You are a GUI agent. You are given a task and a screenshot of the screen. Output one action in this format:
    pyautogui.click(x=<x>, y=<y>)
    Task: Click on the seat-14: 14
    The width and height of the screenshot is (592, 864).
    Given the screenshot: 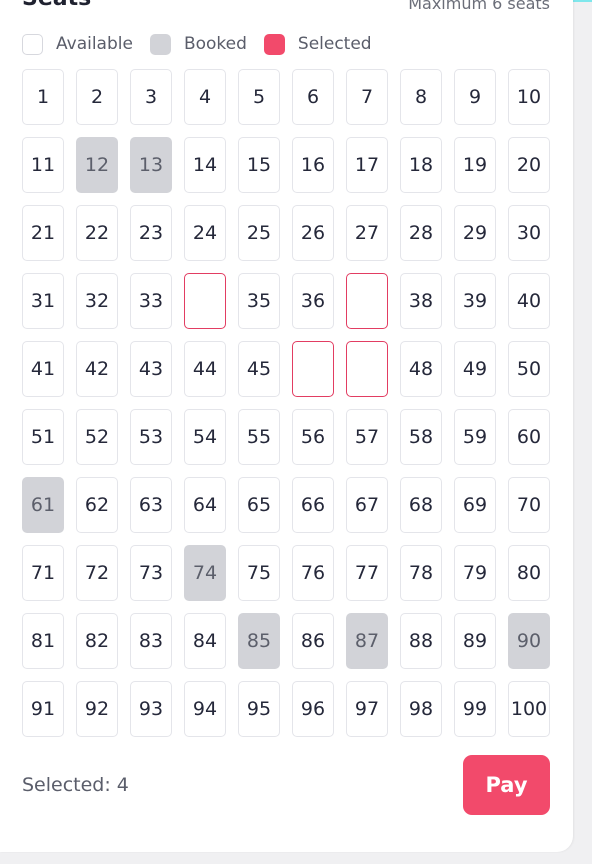 What is the action you would take?
    pyautogui.click(x=205, y=165)
    